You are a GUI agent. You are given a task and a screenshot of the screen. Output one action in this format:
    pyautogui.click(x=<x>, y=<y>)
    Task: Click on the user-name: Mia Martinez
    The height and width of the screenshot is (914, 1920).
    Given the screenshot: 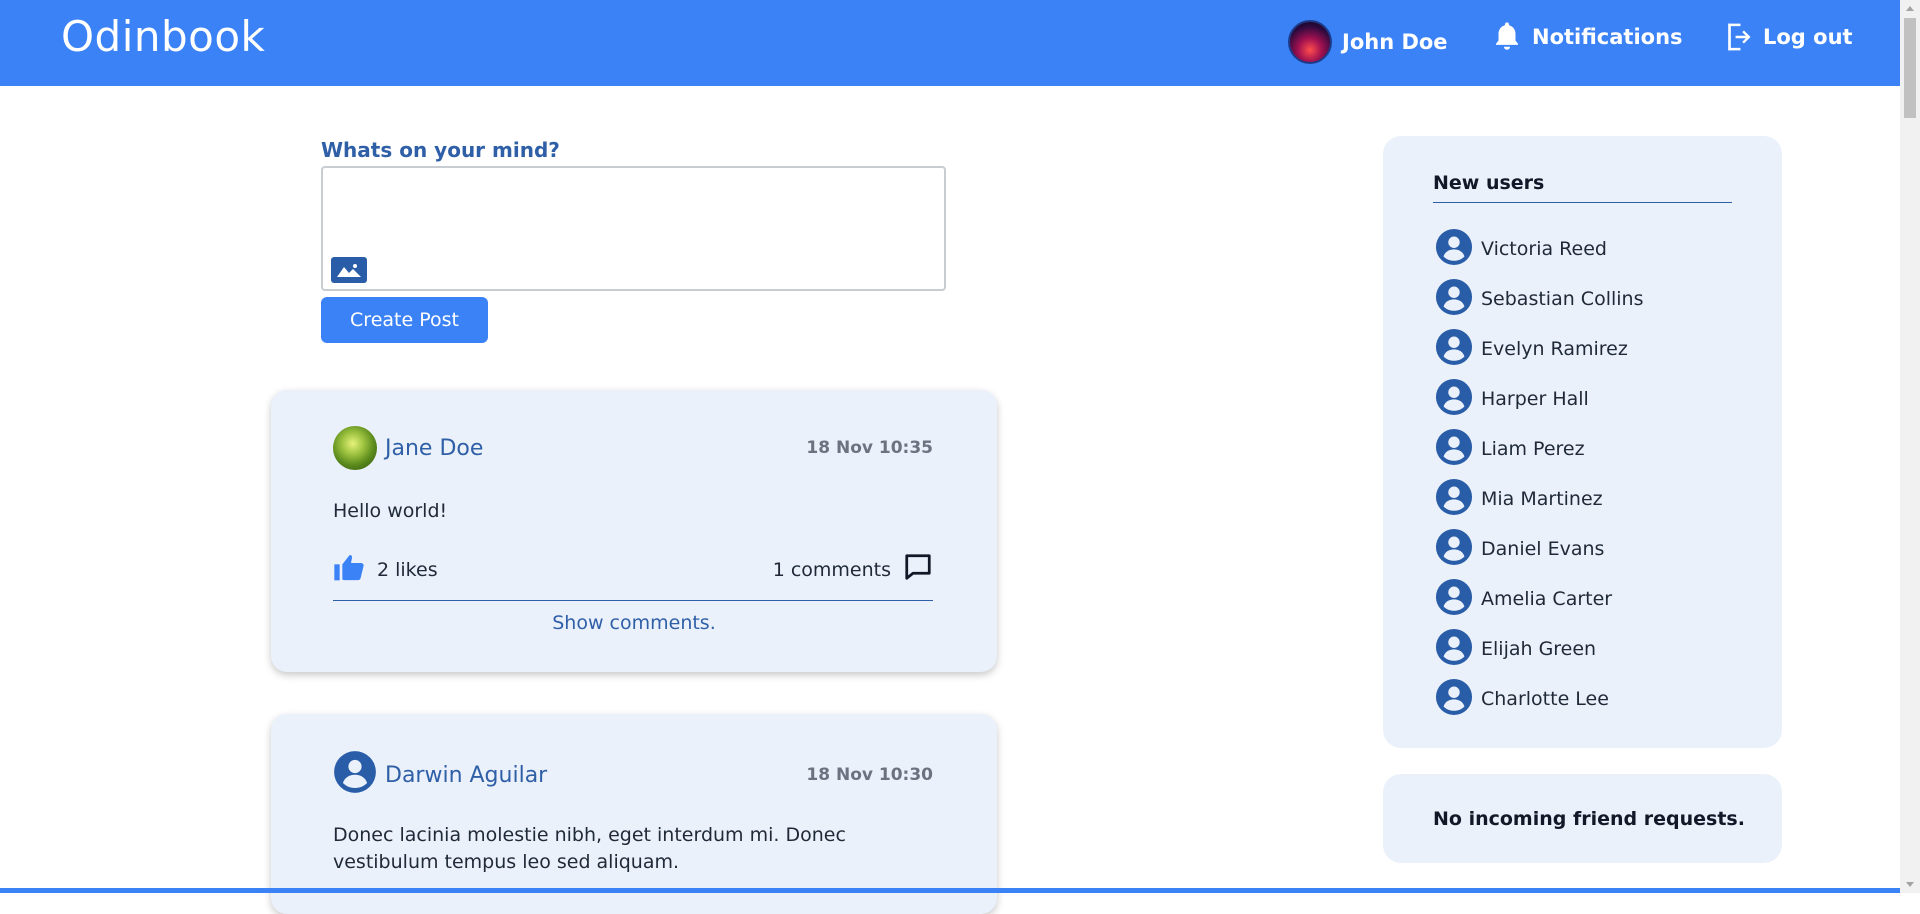 What is the action you would take?
    pyautogui.click(x=1542, y=499)
    